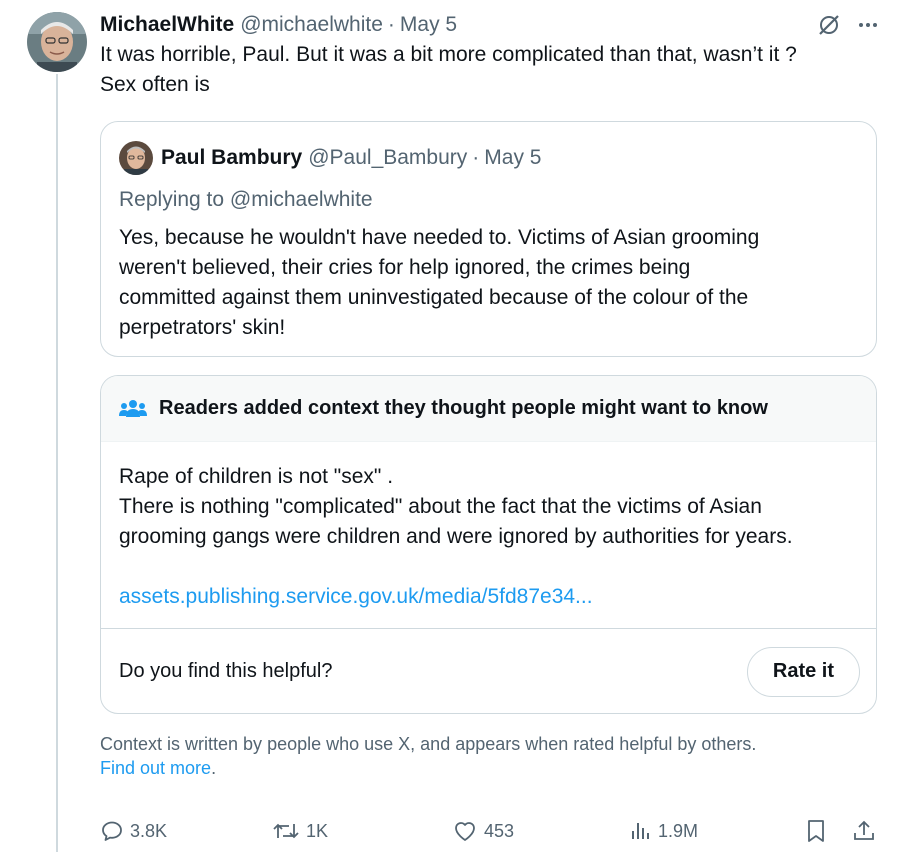 This screenshot has height=852, width=901. What do you see at coordinates (488, 670) in the screenshot?
I see `community-note-footer: Do you find this helpful? Rate it` at bounding box center [488, 670].